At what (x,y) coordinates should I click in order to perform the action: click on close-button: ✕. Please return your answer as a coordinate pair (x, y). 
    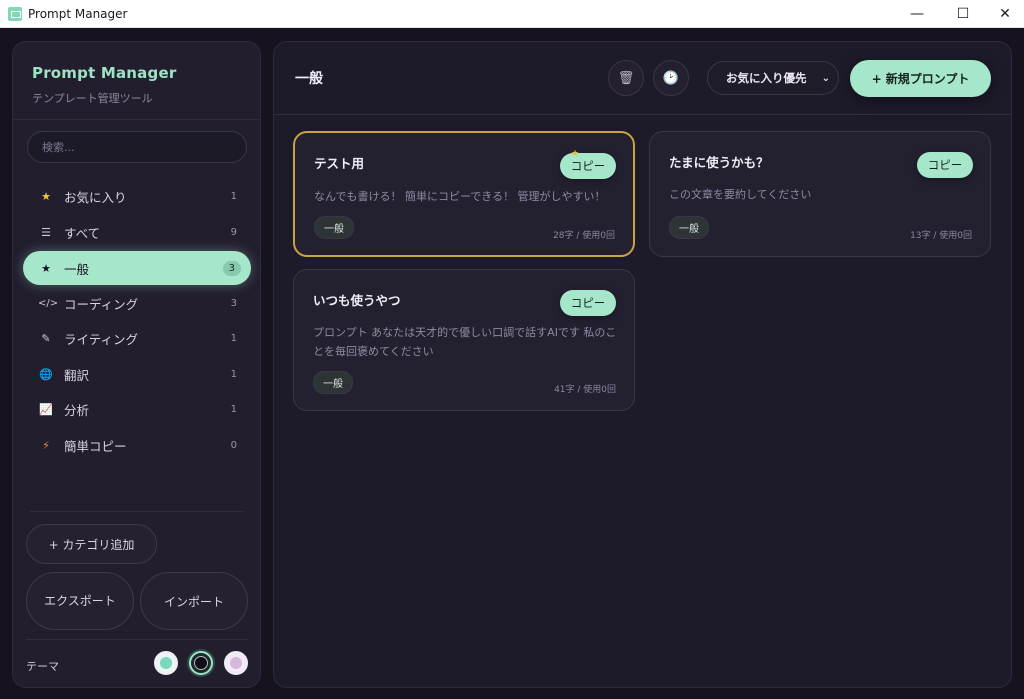
    Looking at the image, I should click on (1003, 13).